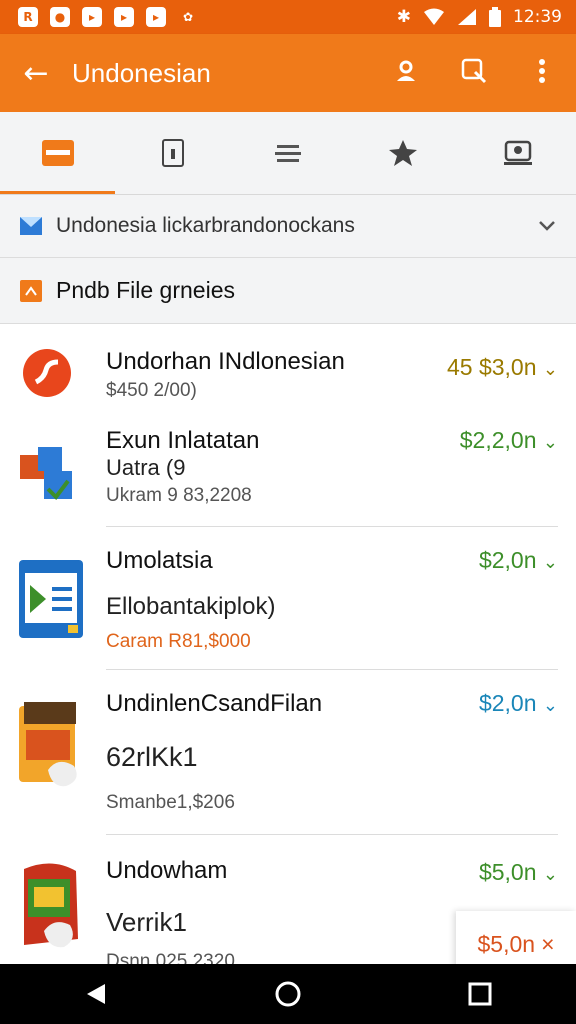 The width and height of the screenshot is (576, 1024). I want to click on system-nav-bar, so click(288, 994).